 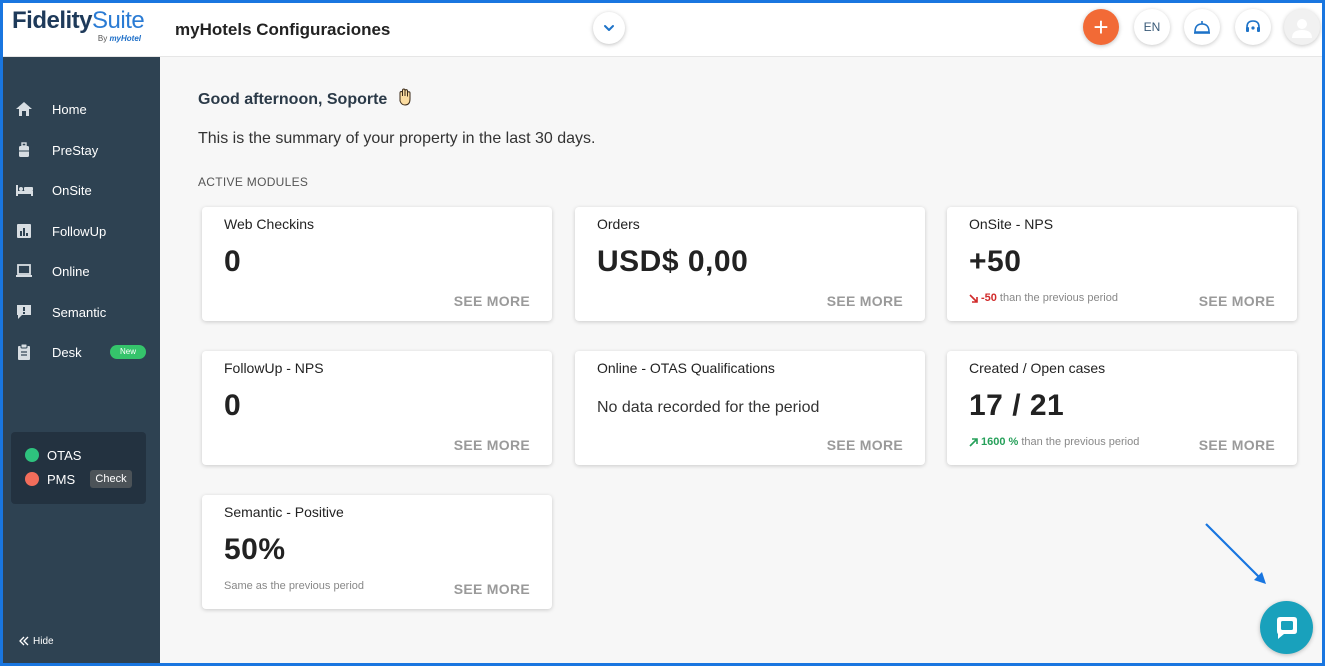 What do you see at coordinates (673, 261) in the screenshot?
I see `card-value: USD$ 0,00` at bounding box center [673, 261].